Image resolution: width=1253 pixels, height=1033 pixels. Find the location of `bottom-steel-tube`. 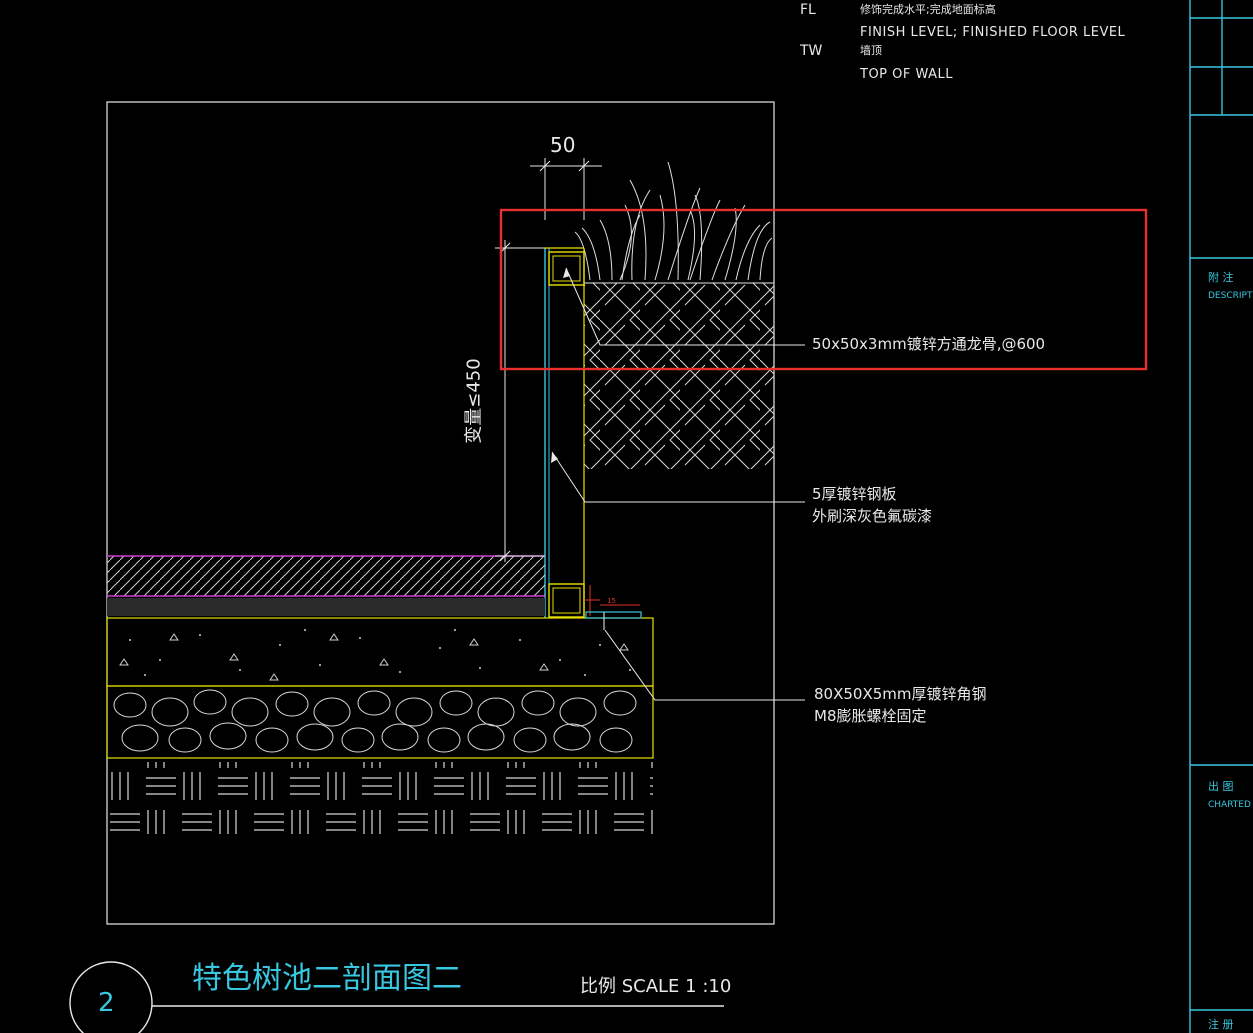

bottom-steel-tube is located at coordinates (566, 600).